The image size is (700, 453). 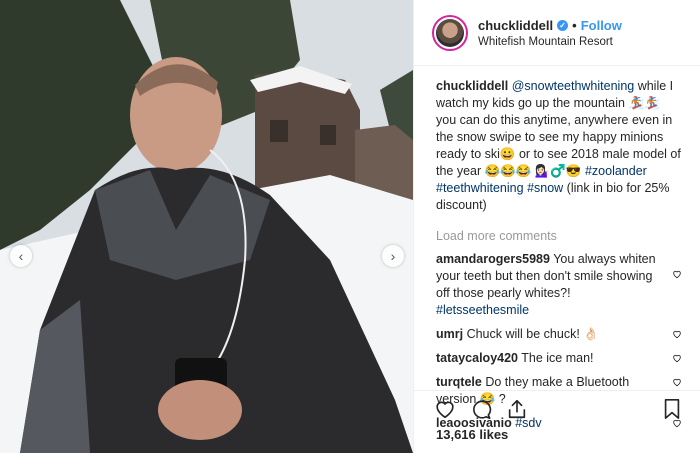 What do you see at coordinates (477, 358) in the screenshot?
I see `comment-username: tataycaloy420` at bounding box center [477, 358].